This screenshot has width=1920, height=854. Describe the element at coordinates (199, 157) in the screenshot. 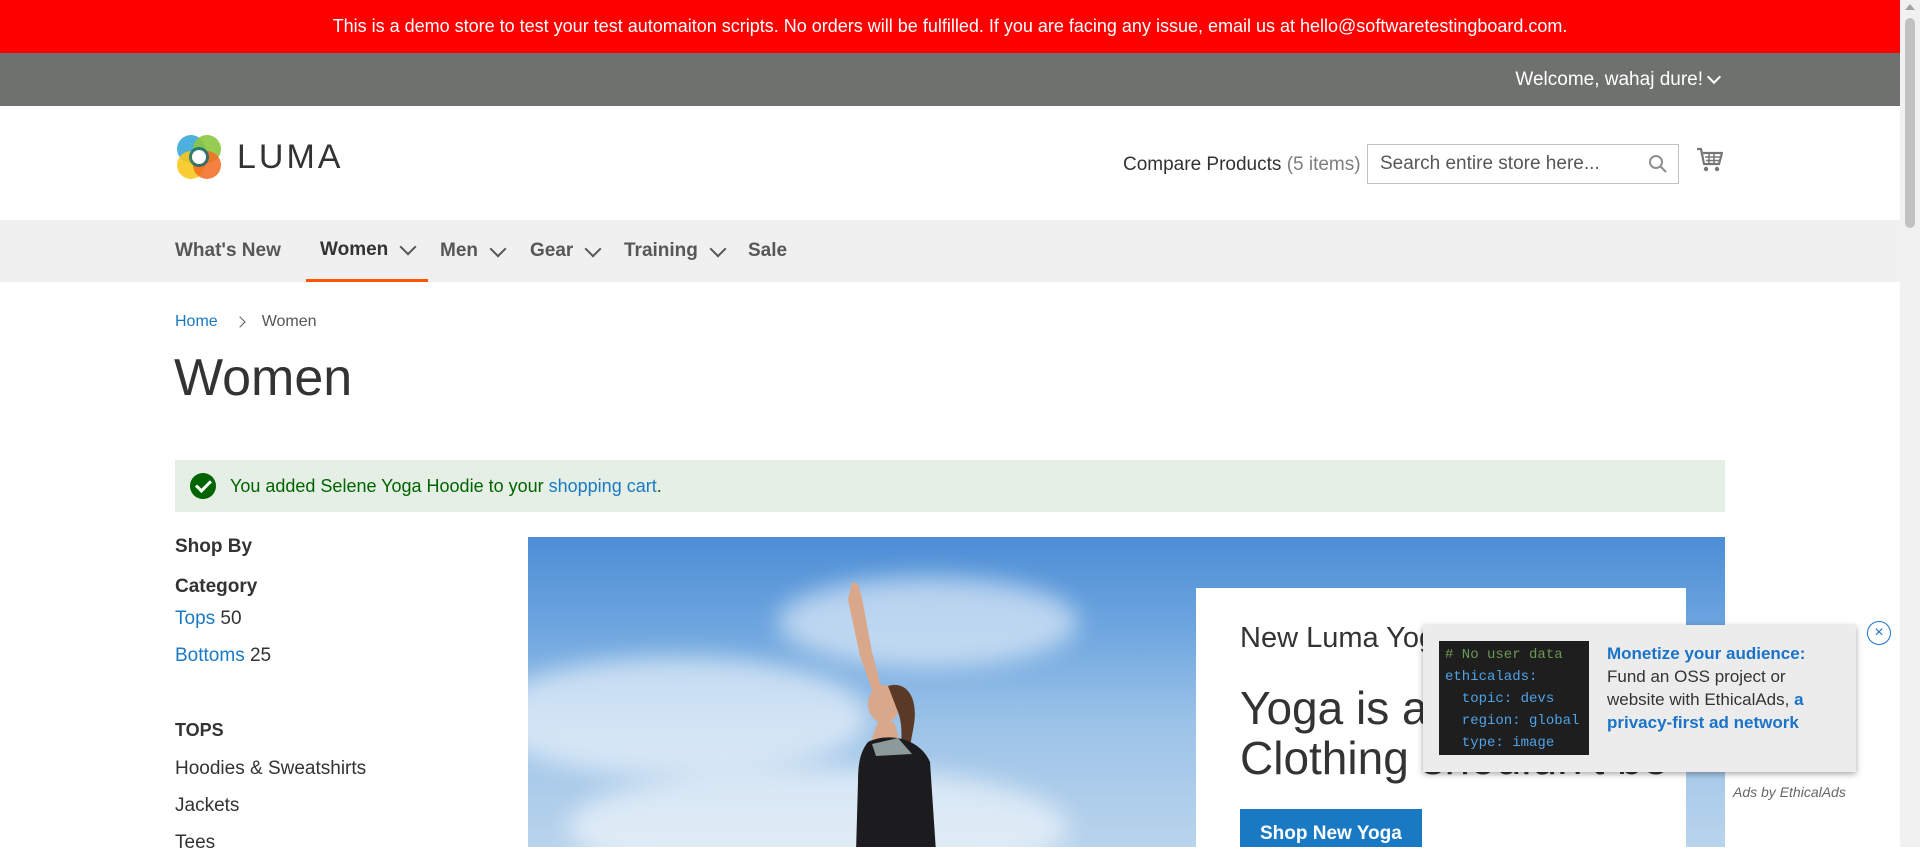

I see `luma-logo-icon` at that location.